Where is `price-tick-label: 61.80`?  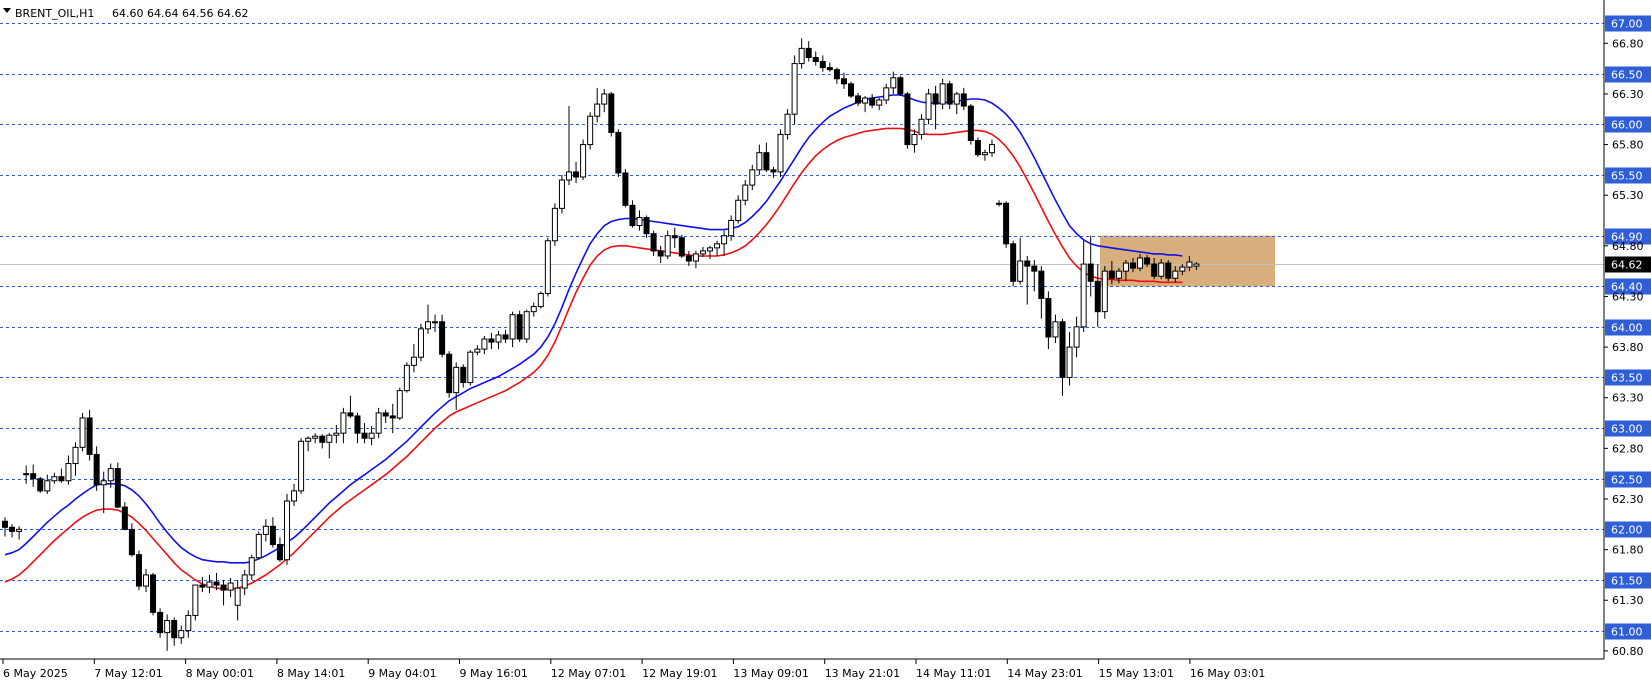
price-tick-label: 61.80 is located at coordinates (1628, 550).